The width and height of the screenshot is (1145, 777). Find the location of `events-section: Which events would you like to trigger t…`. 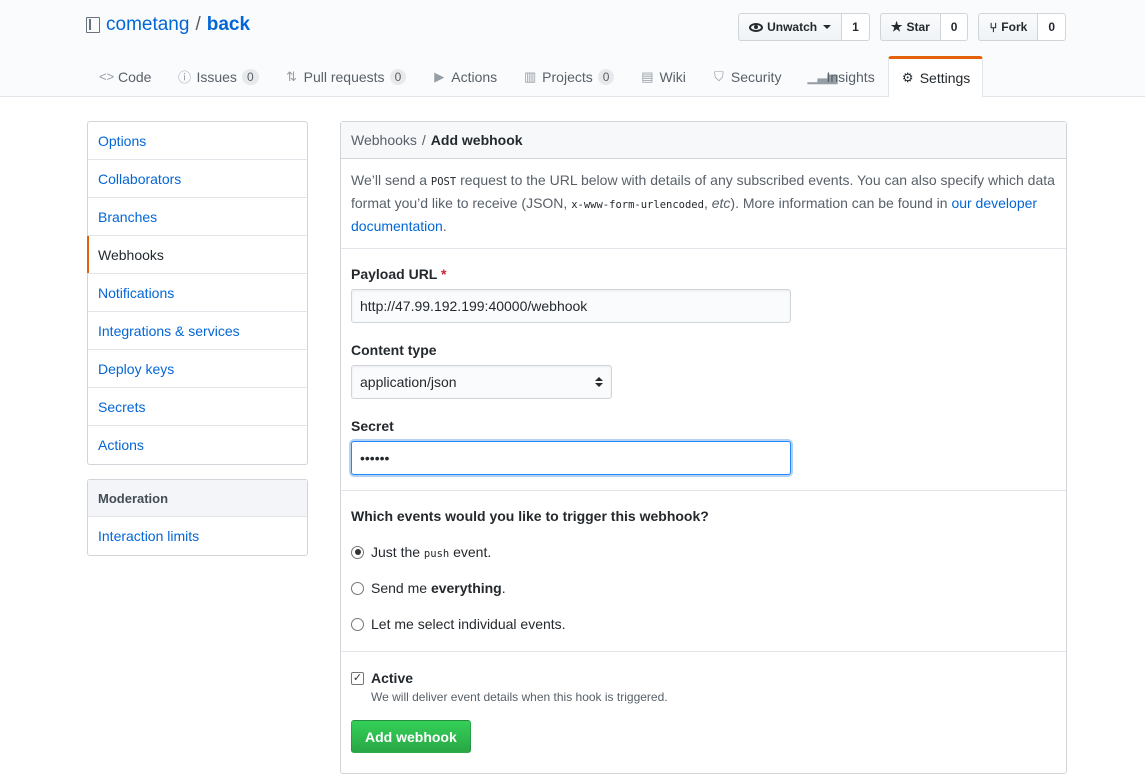

events-section: Which events would you like to trigger t… is located at coordinates (703, 571).